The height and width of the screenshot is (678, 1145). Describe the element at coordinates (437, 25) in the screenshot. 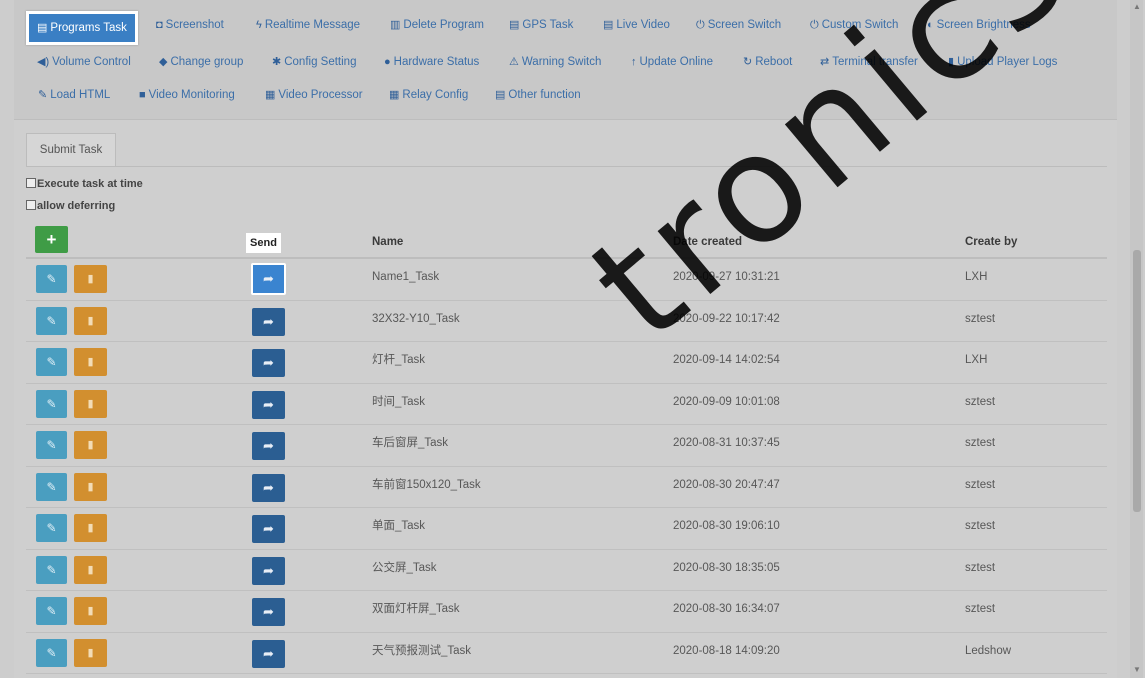

I see `toolbar-delete-program-button: ▥ Delete Program` at that location.